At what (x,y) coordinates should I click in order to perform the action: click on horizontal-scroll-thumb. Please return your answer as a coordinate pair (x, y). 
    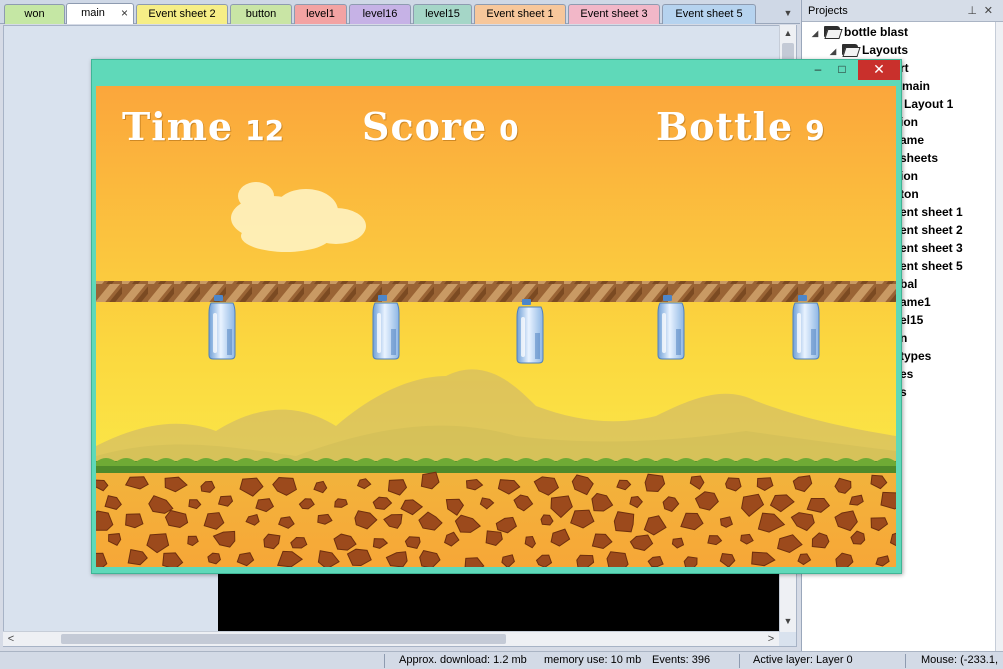
    Looking at the image, I should click on (283, 639).